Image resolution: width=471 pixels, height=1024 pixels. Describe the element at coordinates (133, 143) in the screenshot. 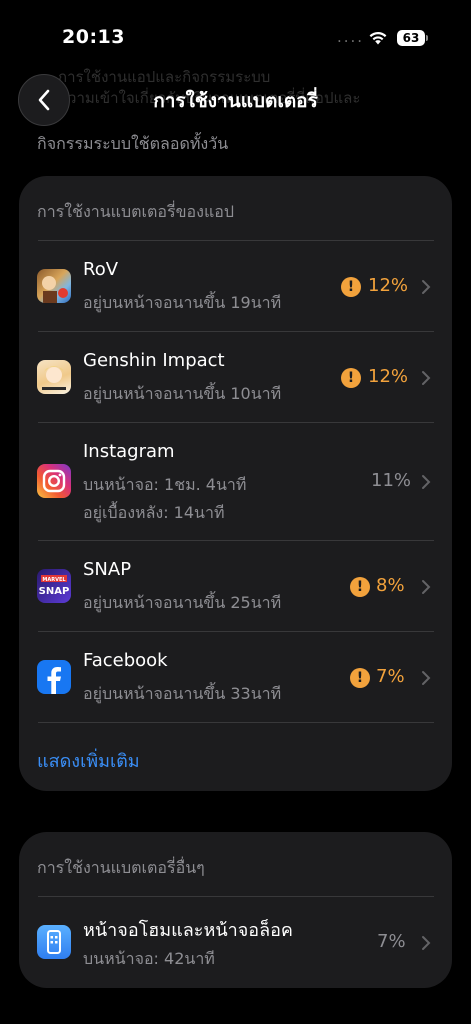

I see `page-subtitle: กิจกรรมระบบใช้ตลอดทั้งวัน` at that location.